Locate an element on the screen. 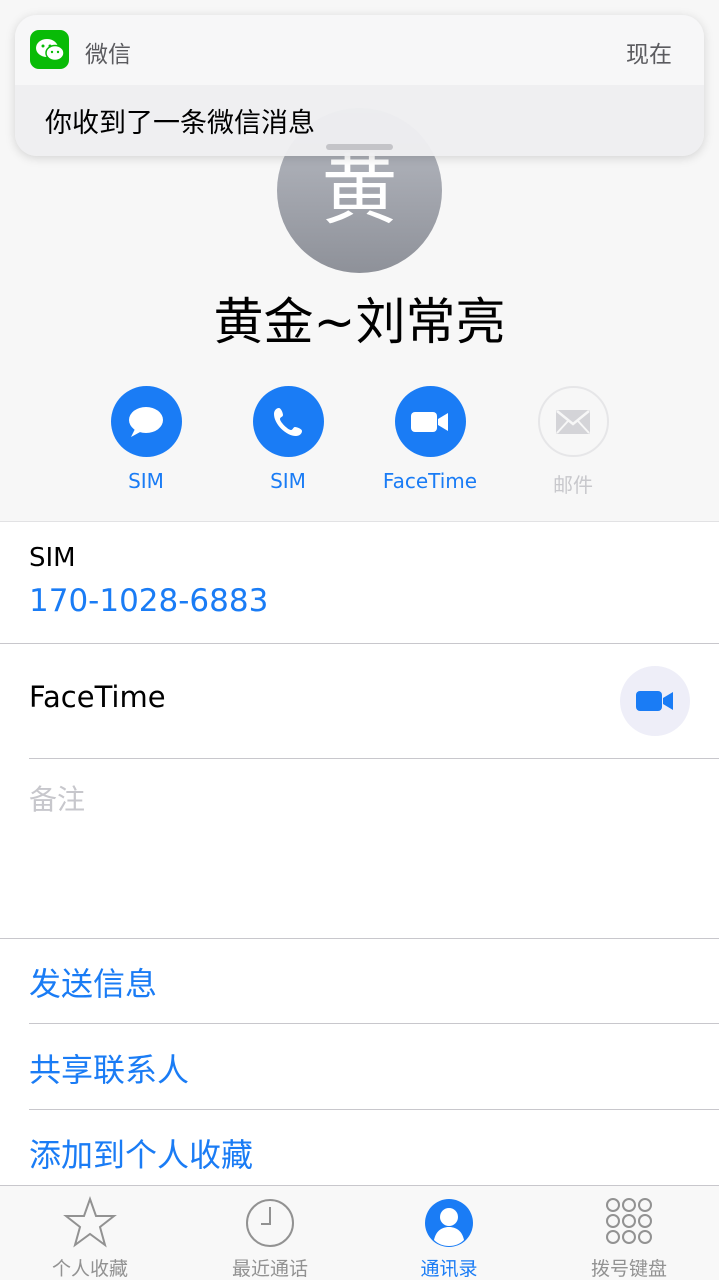 The image size is (719, 1280). phone-icon is located at coordinates (288, 421).